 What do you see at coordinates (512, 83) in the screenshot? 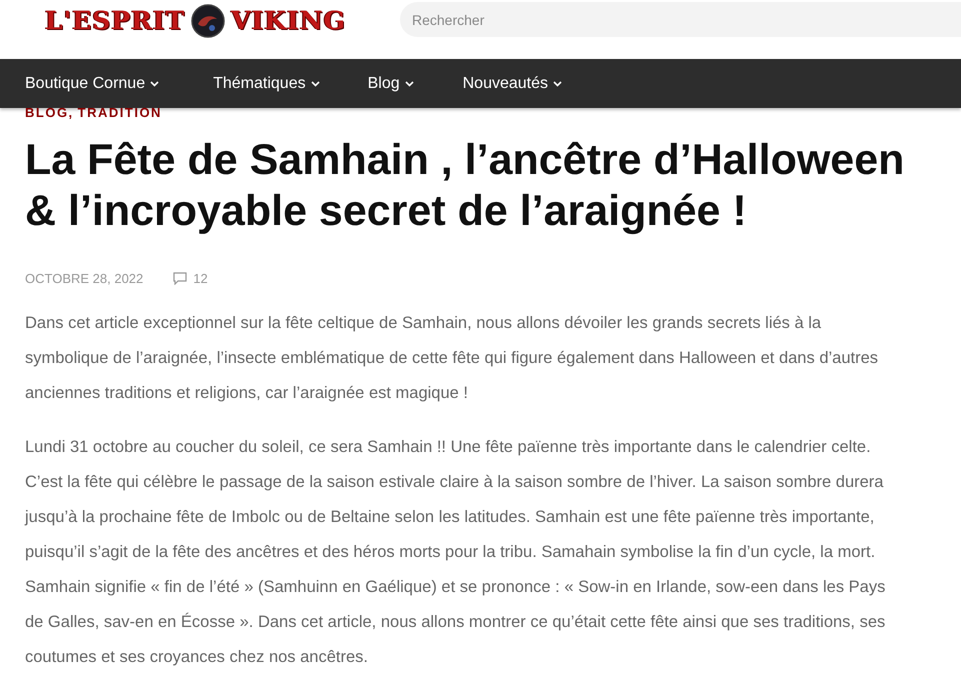
I see `nav-item: Nouveautés` at bounding box center [512, 83].